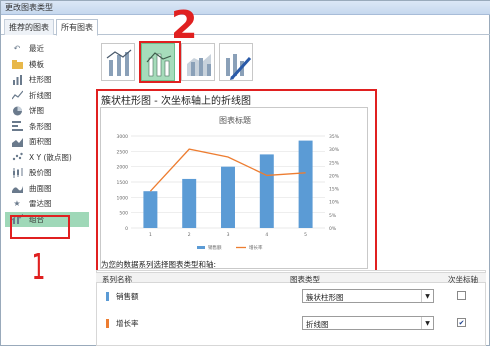 The image size is (490, 346). What do you see at coordinates (245, 8) in the screenshot?
I see `title-bar: 更改图表类型` at bounding box center [245, 8].